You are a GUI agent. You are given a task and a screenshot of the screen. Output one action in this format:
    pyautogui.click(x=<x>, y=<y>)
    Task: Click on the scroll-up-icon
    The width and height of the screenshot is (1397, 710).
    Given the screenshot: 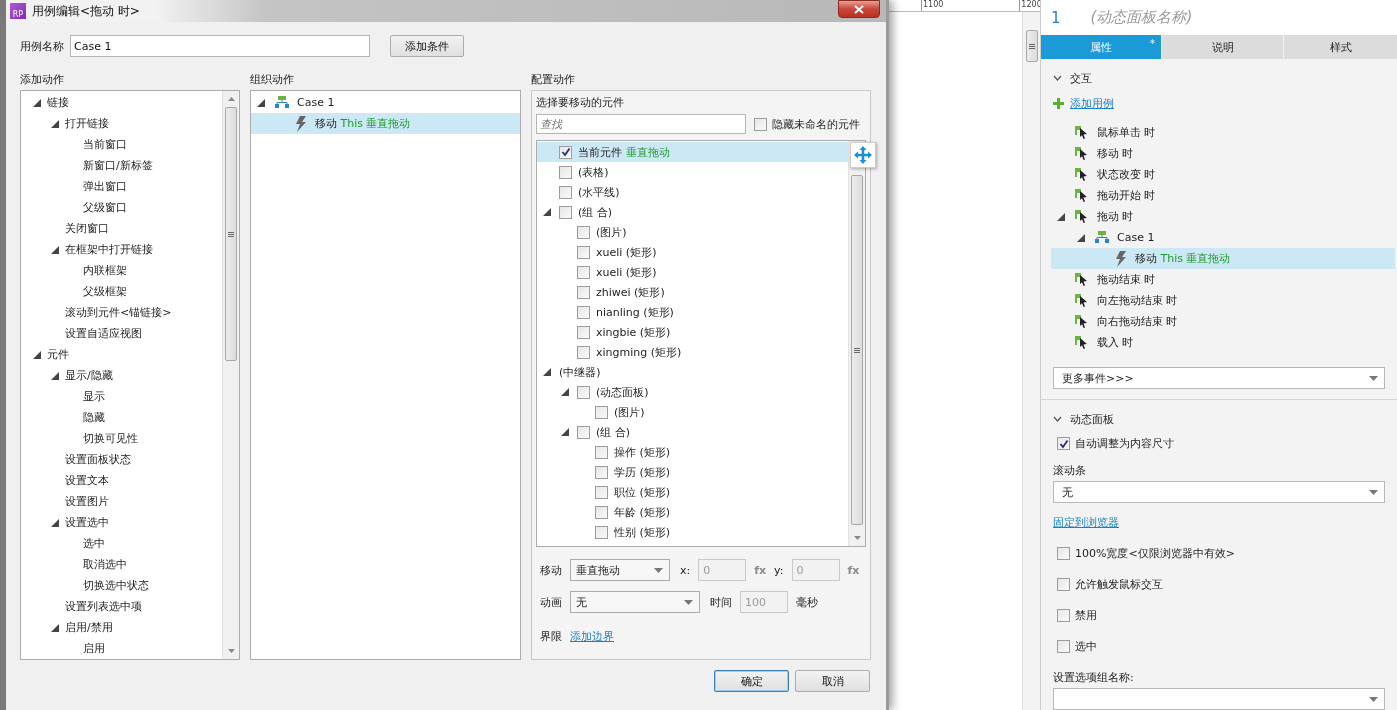 What is the action you would take?
    pyautogui.click(x=231, y=99)
    